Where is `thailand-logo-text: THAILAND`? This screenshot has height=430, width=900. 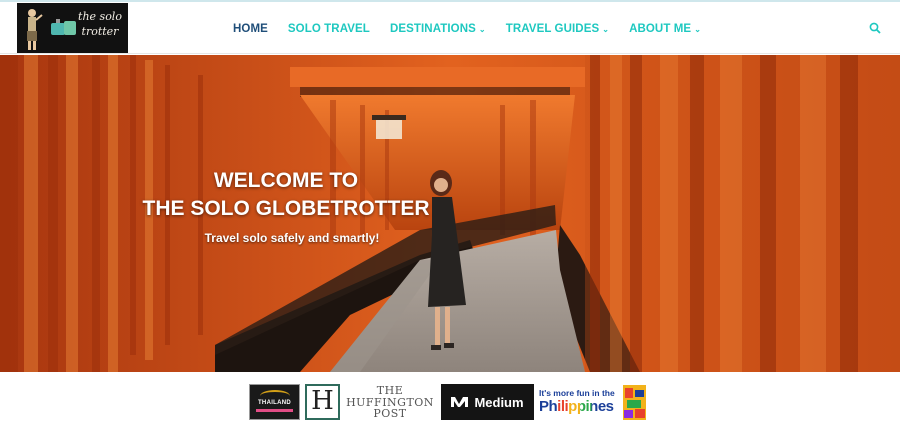 thailand-logo-text: THAILAND is located at coordinates (274, 403).